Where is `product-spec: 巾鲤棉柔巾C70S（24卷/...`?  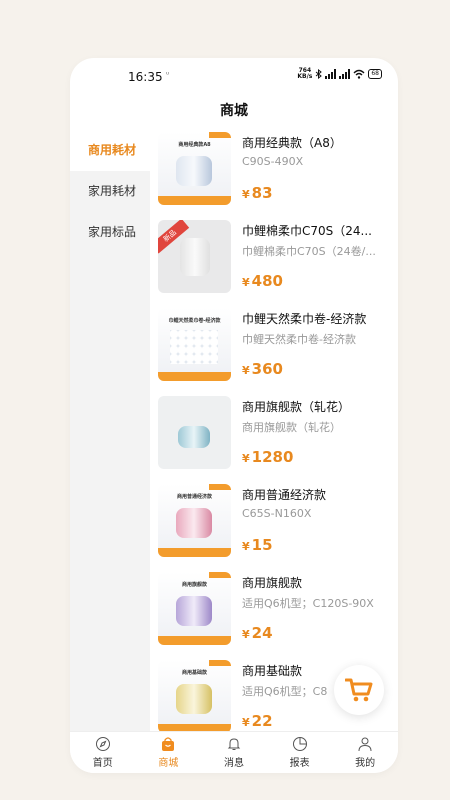
product-spec: 巾鲤棉柔巾C70S（24卷/... is located at coordinates (309, 251).